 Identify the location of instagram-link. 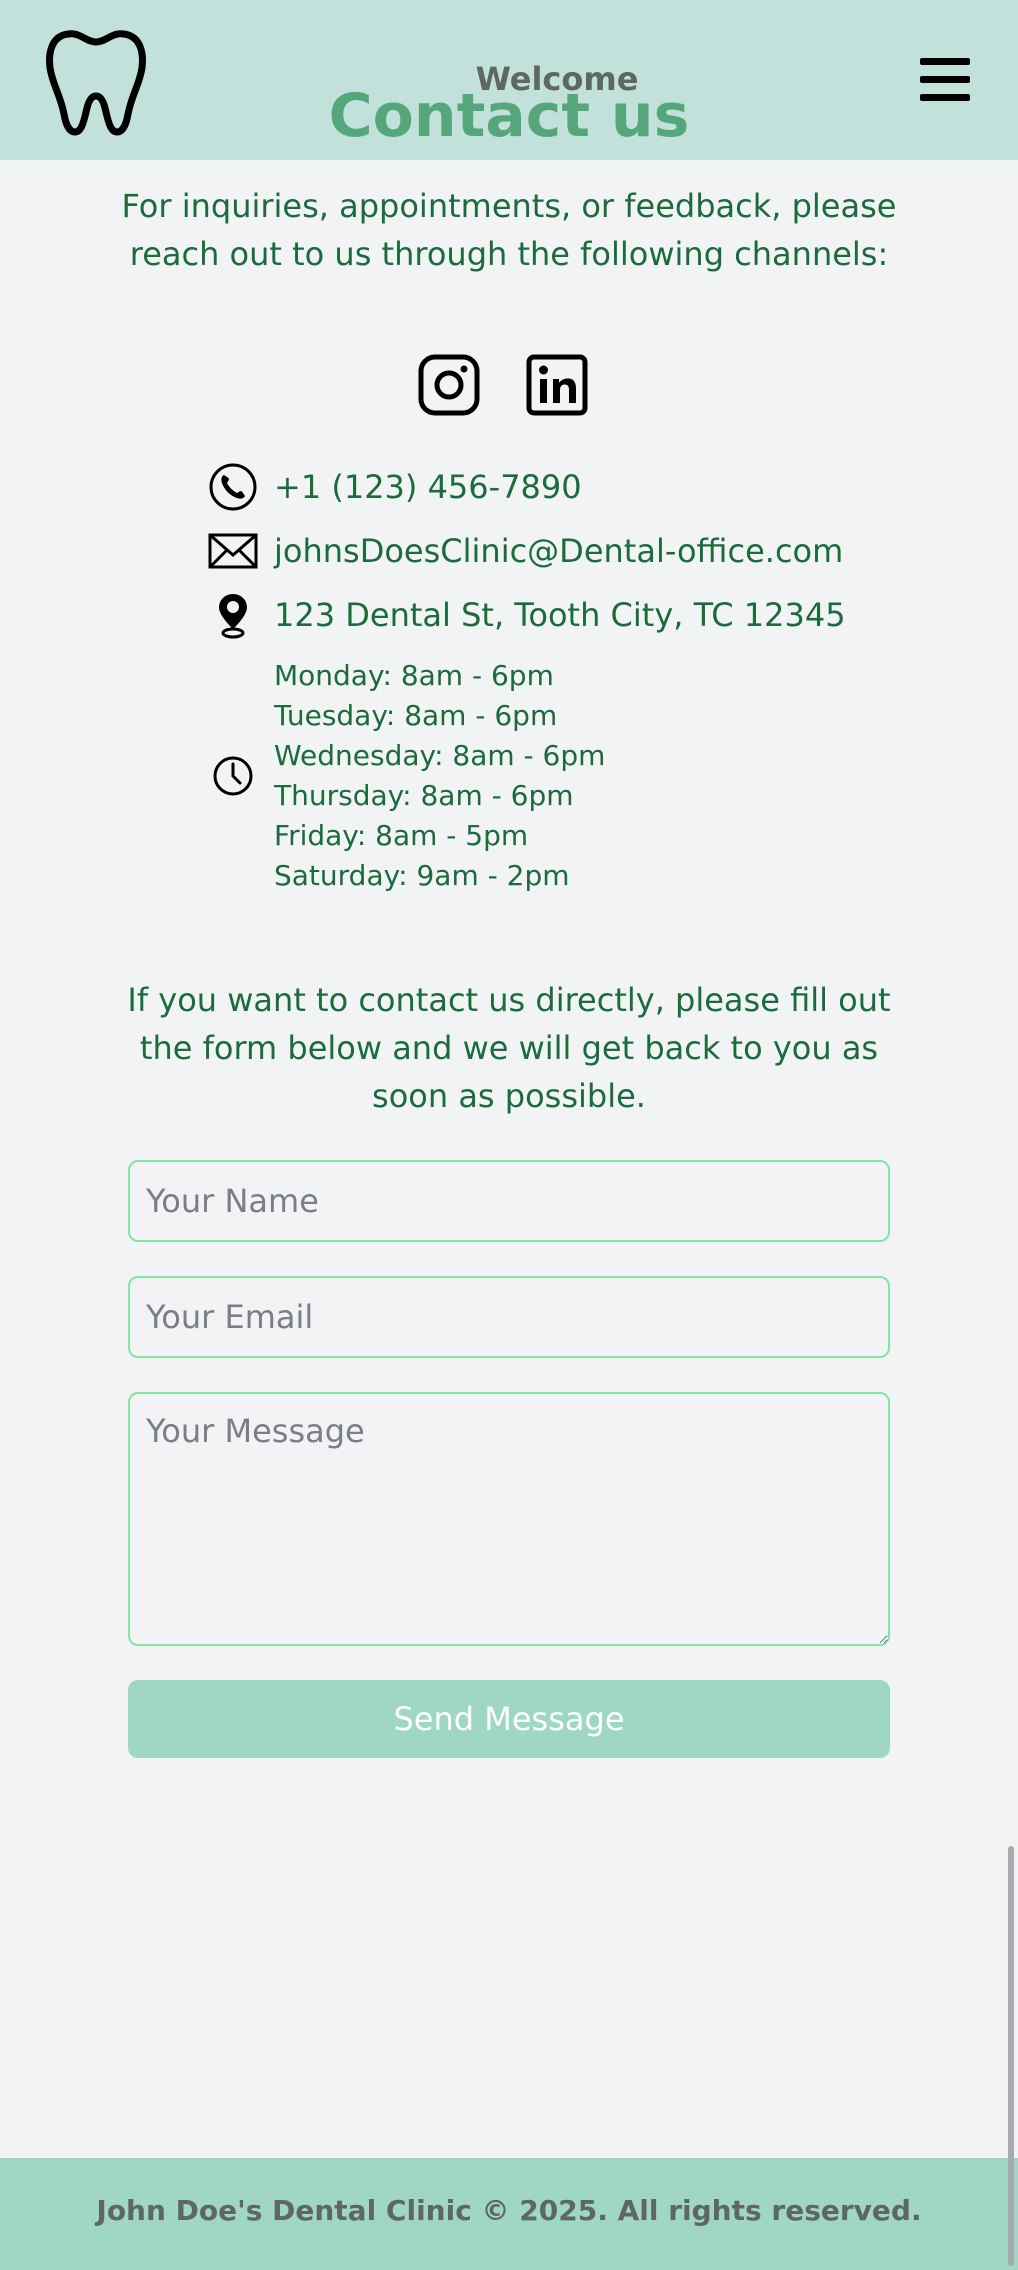
(449, 385).